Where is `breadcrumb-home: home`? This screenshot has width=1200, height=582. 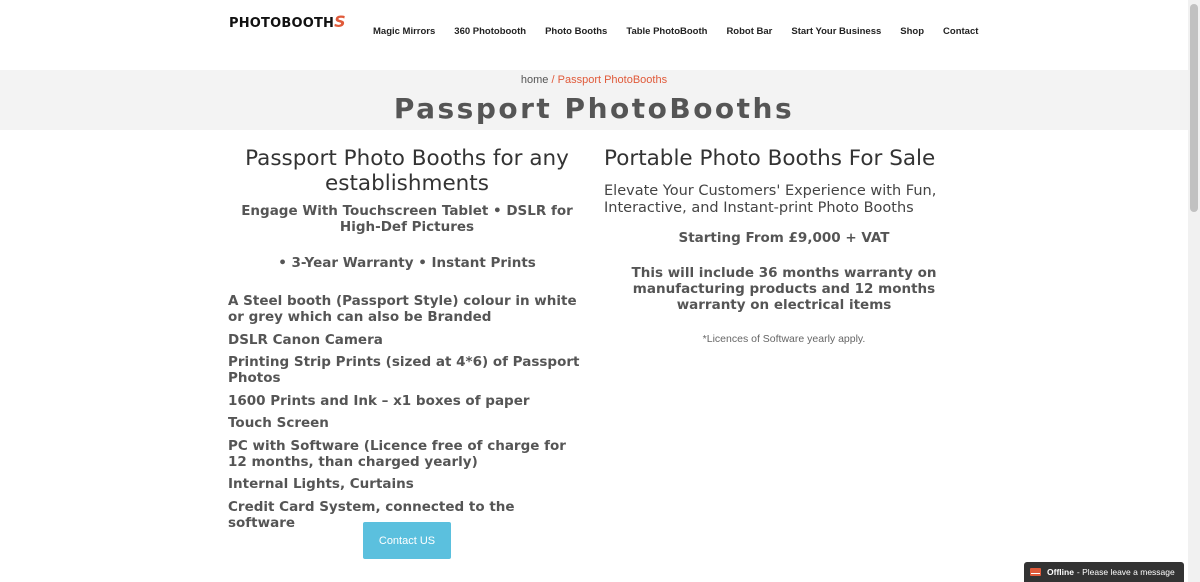 breadcrumb-home: home is located at coordinates (535, 80).